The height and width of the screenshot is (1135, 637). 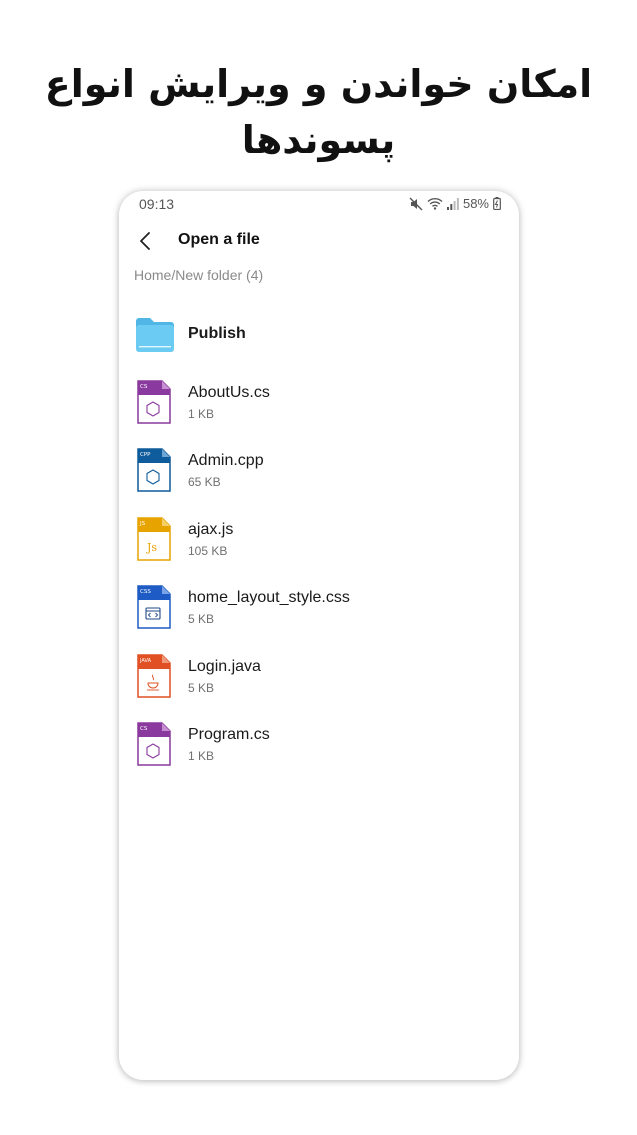 What do you see at coordinates (318, 140) in the screenshot?
I see `promo-headline-line-2: پسوندها` at bounding box center [318, 140].